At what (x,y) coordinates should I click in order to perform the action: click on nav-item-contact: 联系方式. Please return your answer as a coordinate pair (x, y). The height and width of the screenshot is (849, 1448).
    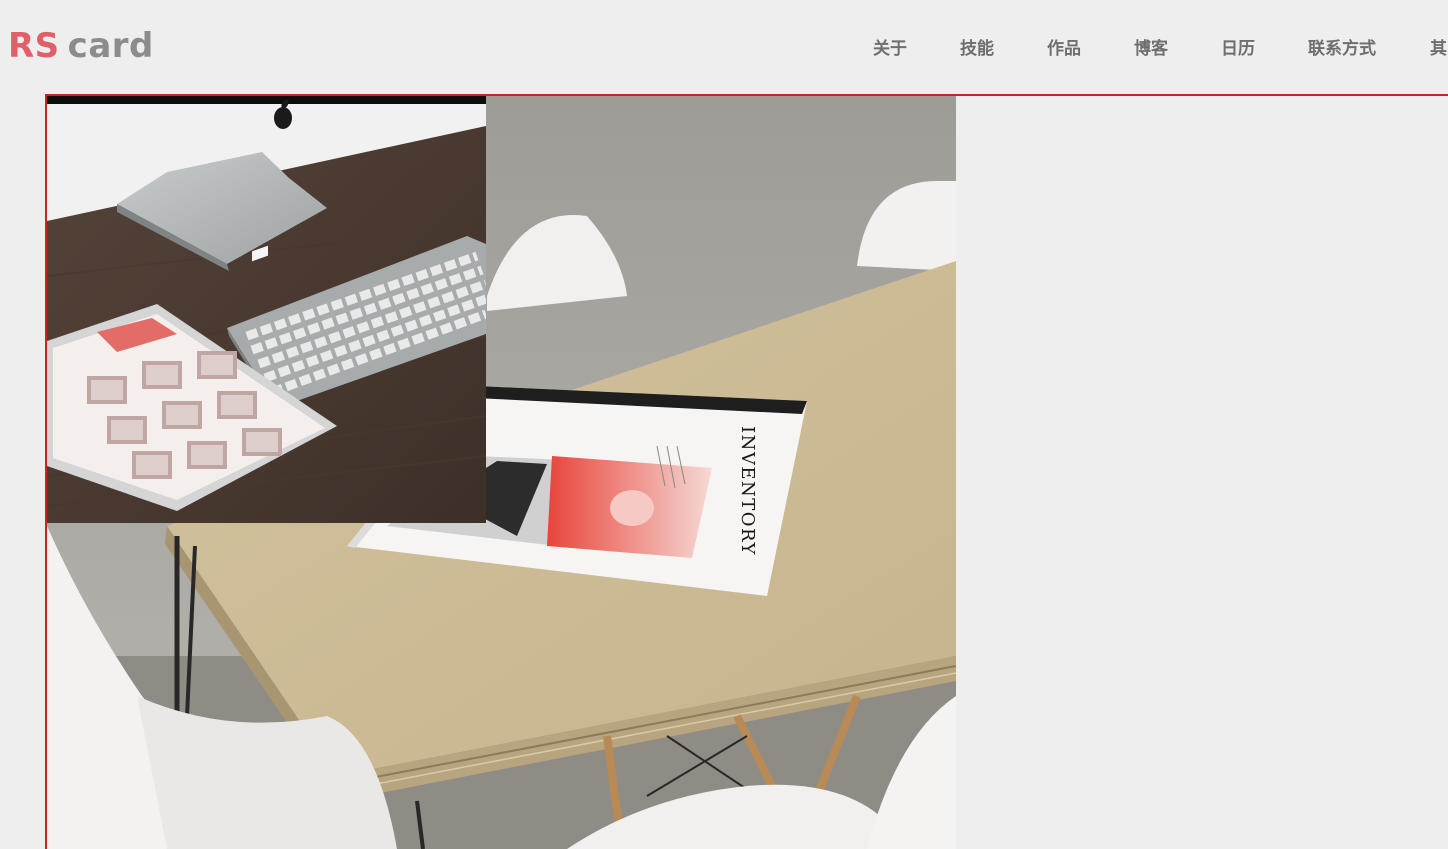
    Looking at the image, I should click on (1342, 49).